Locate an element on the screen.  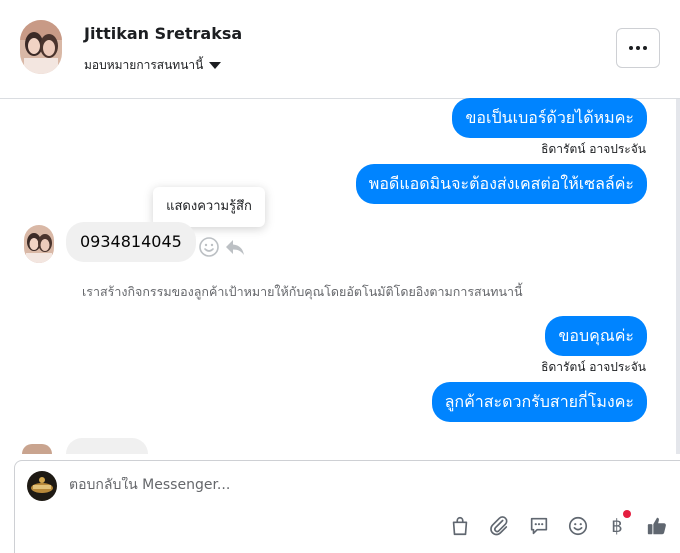
contact-avatar-small is located at coordinates (39, 244).